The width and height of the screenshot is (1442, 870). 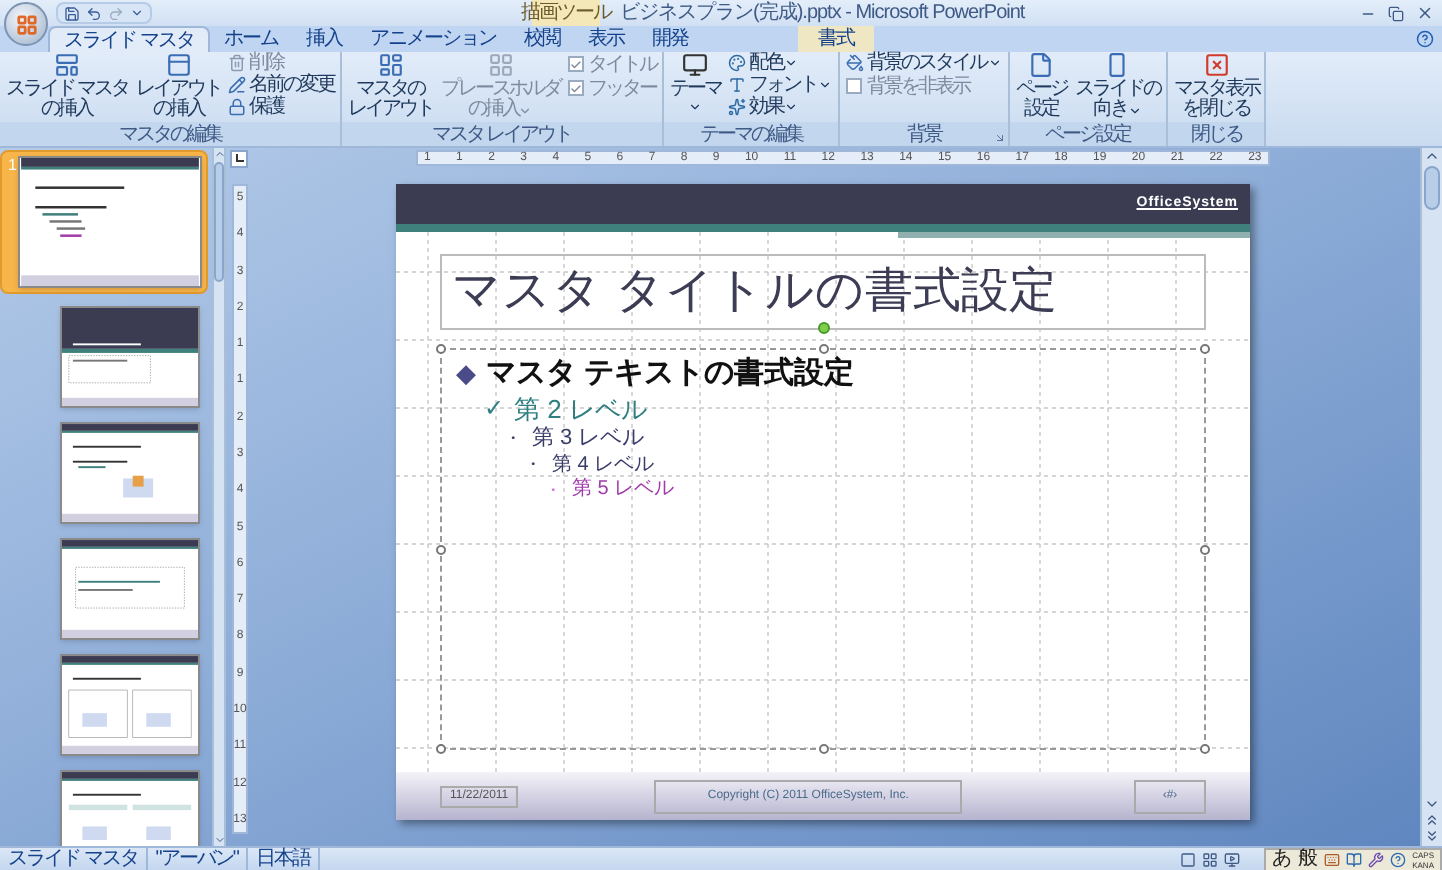 I want to click on pencil-icon, so click(x=237, y=85).